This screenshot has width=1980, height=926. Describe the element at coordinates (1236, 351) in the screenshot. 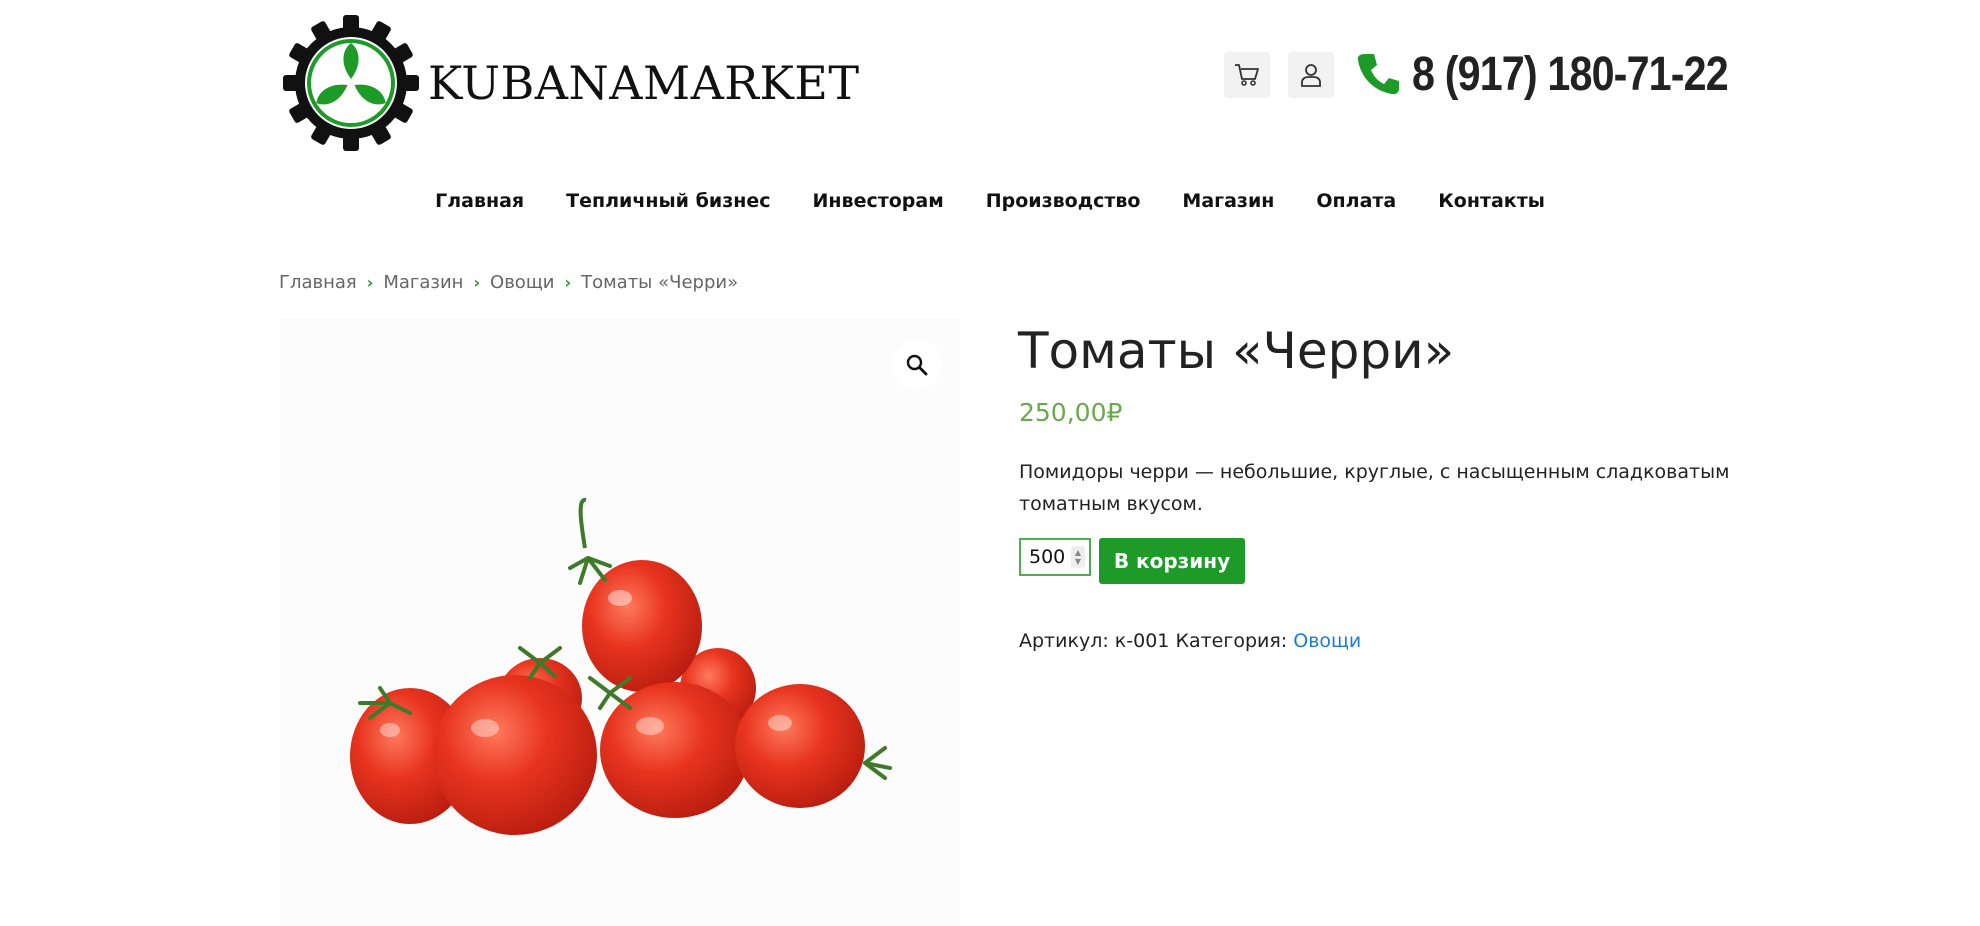

I see `product-title: Томаты «Черри»` at that location.